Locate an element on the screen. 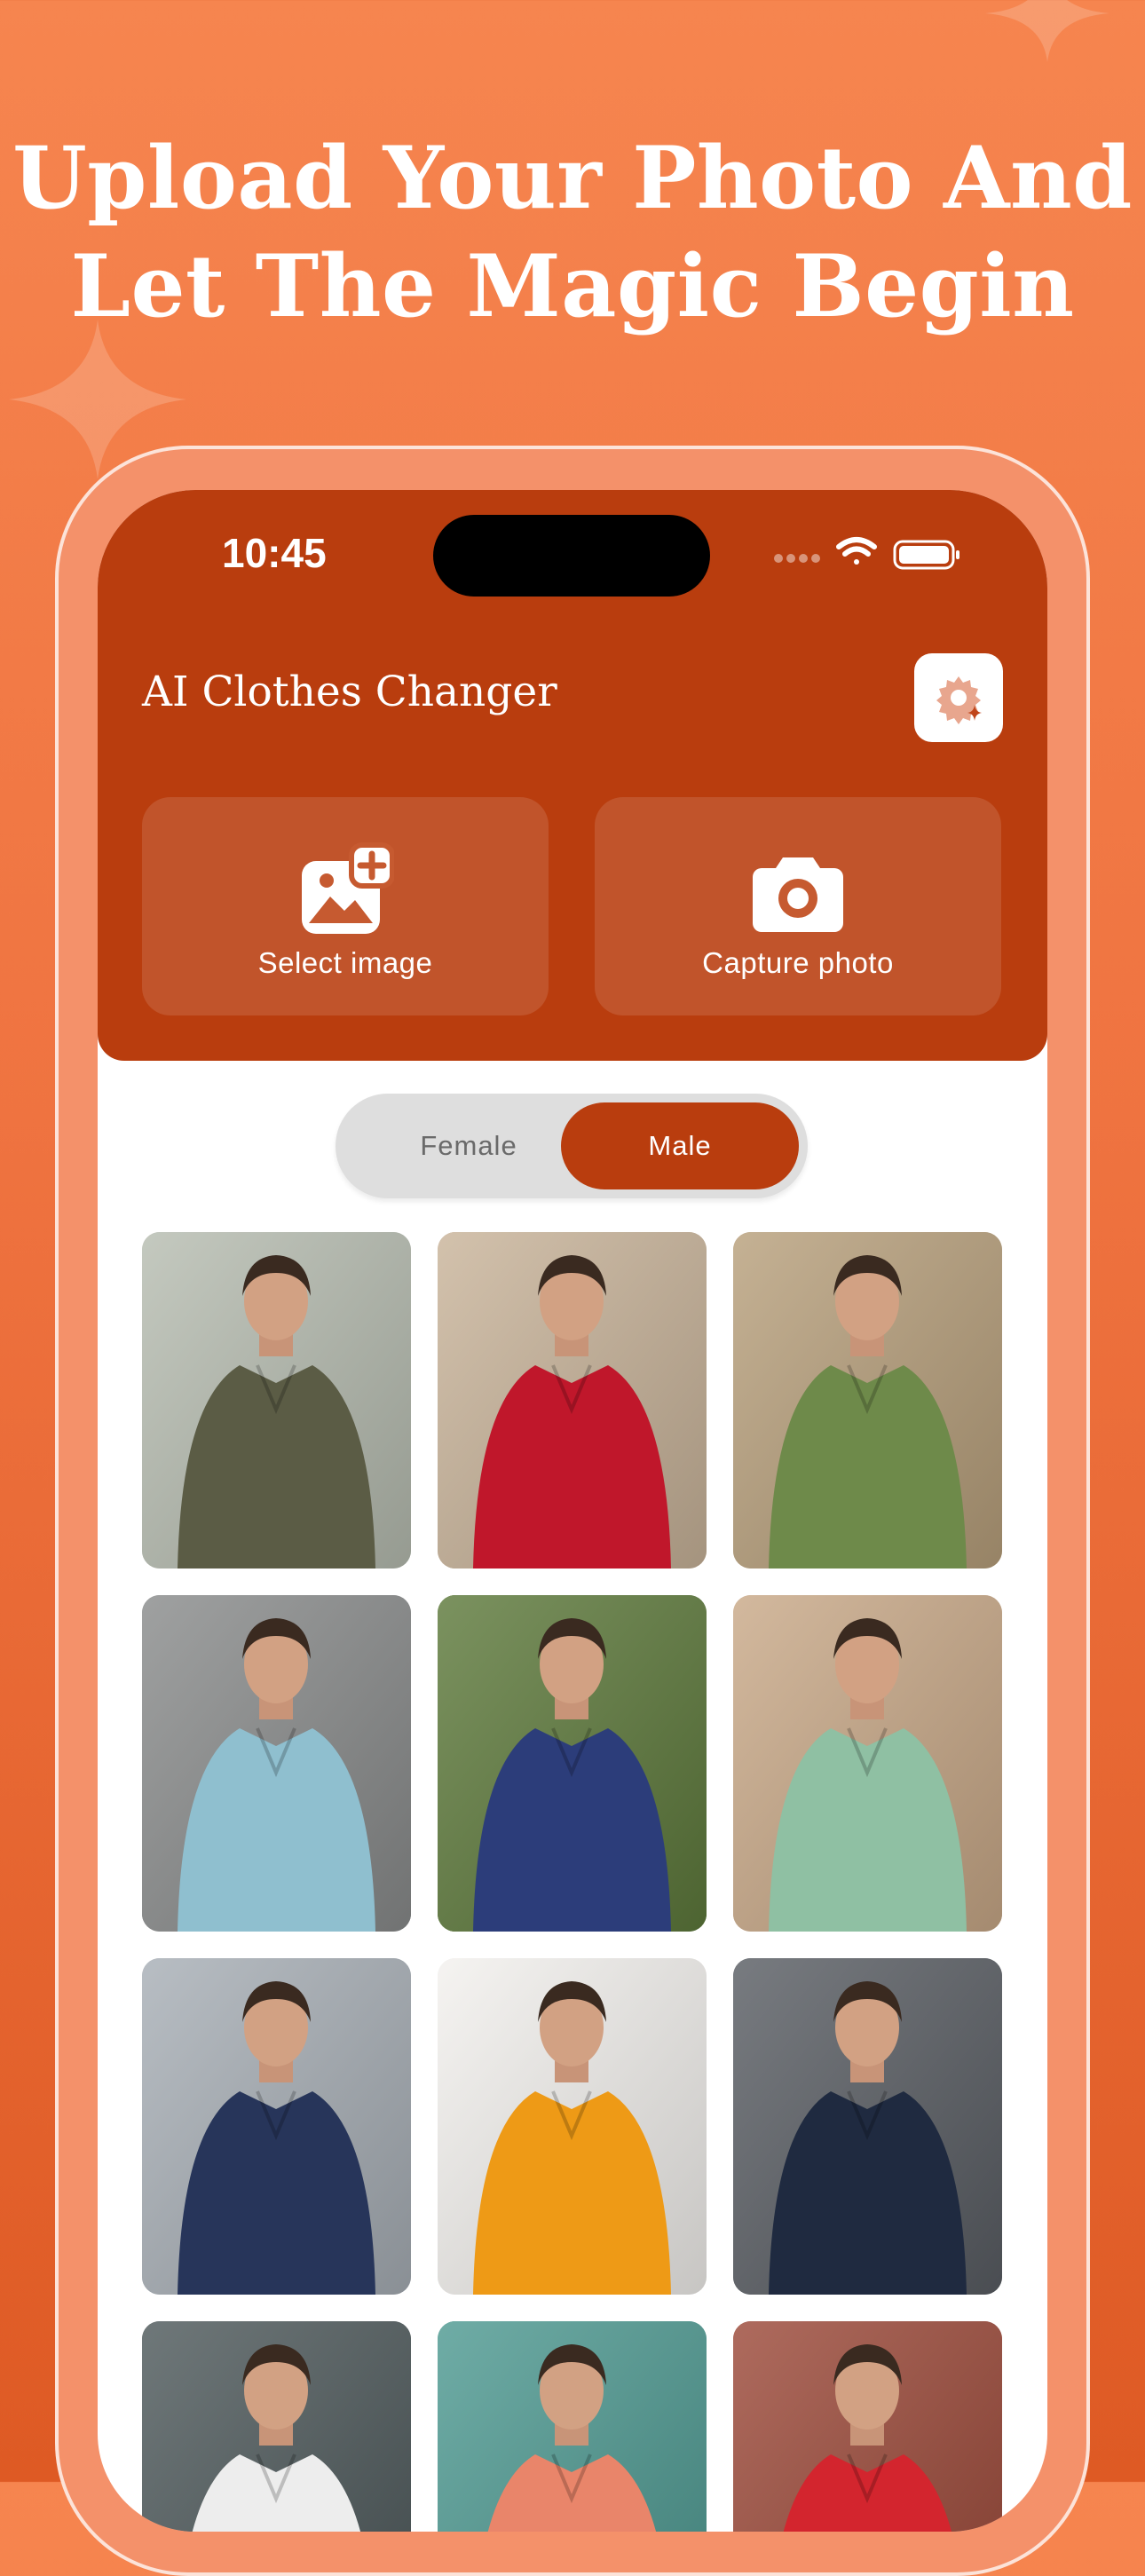  outfit-tile-blue-sherwani is located at coordinates (276, 1763).